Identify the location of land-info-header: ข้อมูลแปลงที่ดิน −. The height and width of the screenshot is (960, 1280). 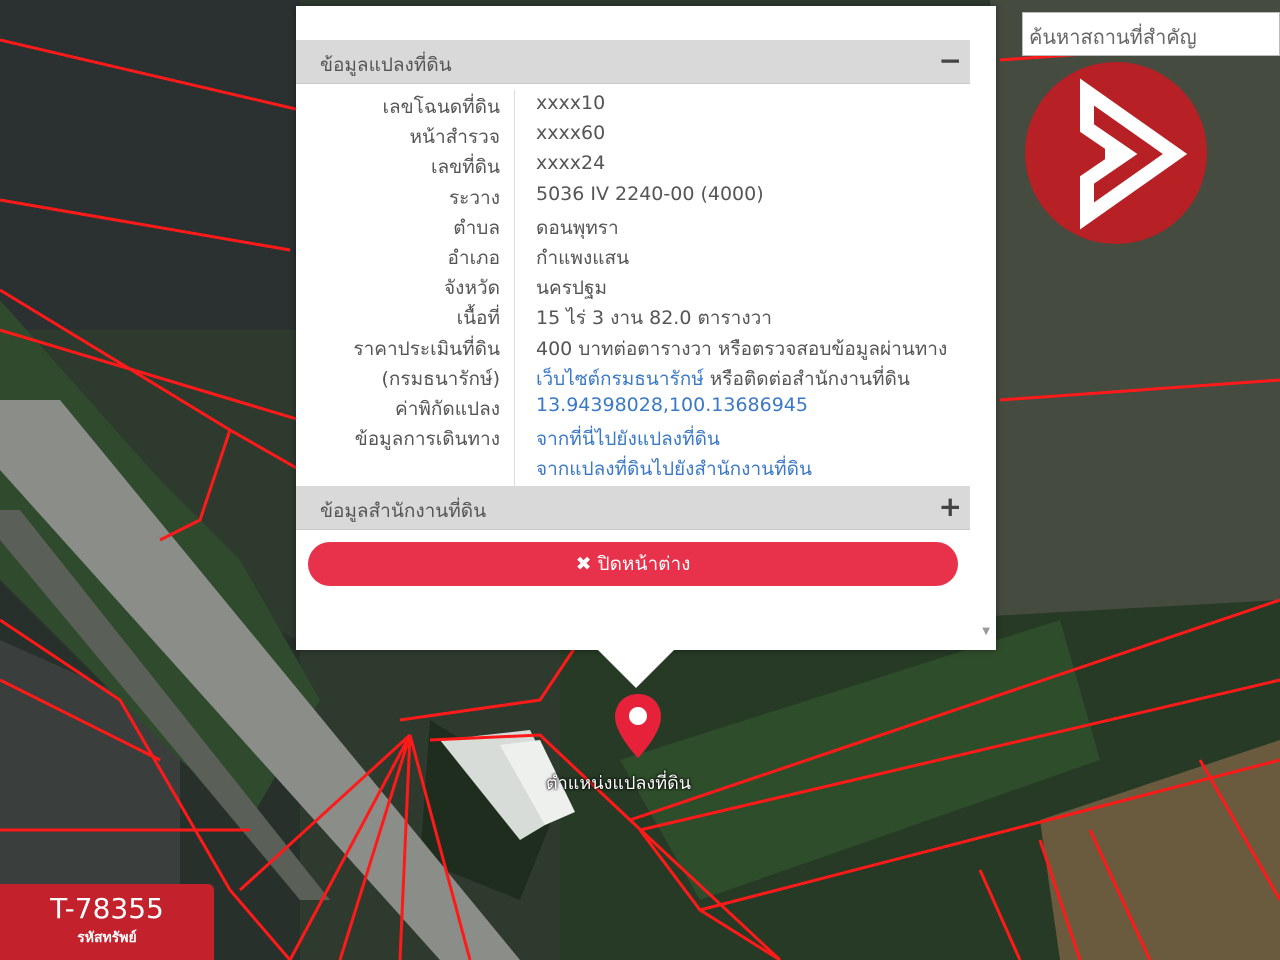
(633, 62).